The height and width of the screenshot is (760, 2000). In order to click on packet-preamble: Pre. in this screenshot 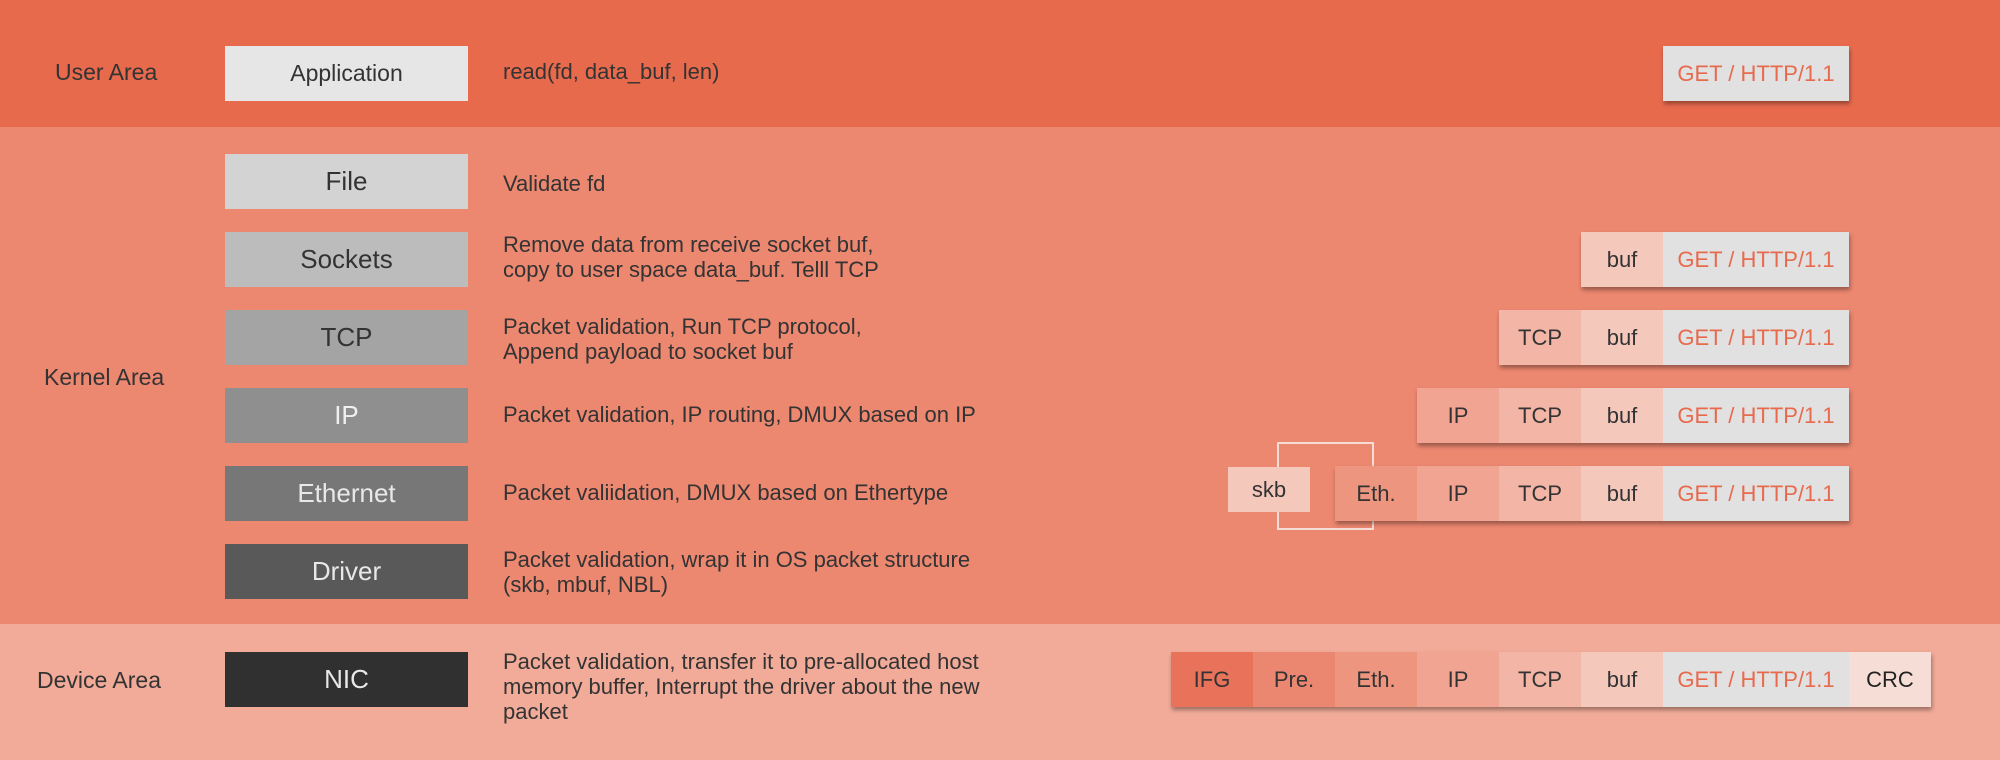, I will do `click(1294, 679)`.